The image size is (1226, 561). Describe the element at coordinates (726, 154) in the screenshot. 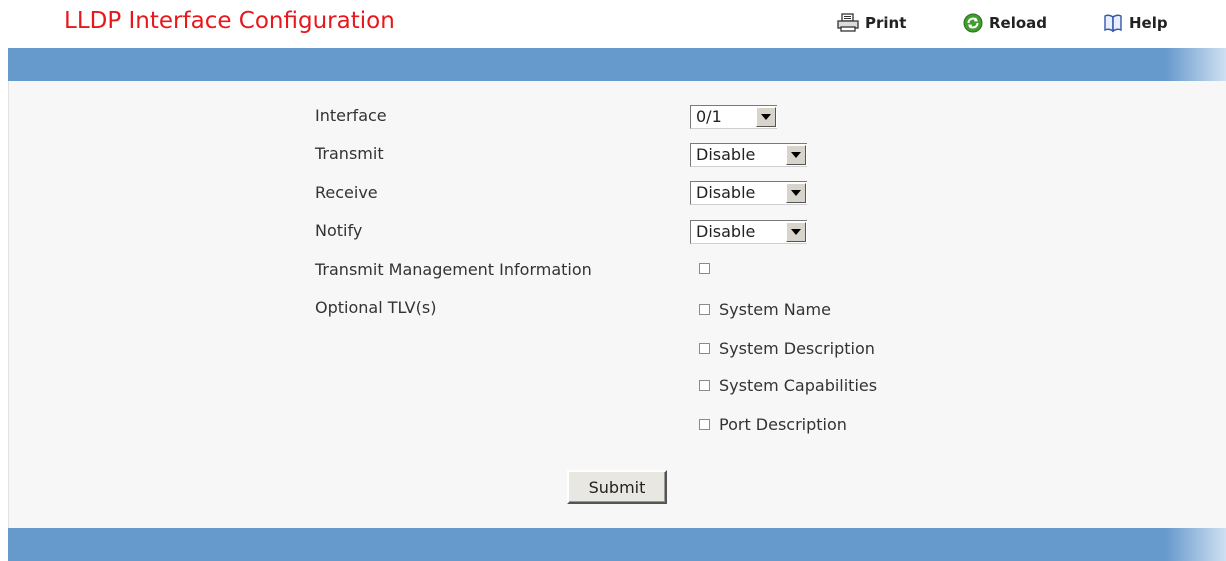

I see `transmit-select-value: Disable` at that location.